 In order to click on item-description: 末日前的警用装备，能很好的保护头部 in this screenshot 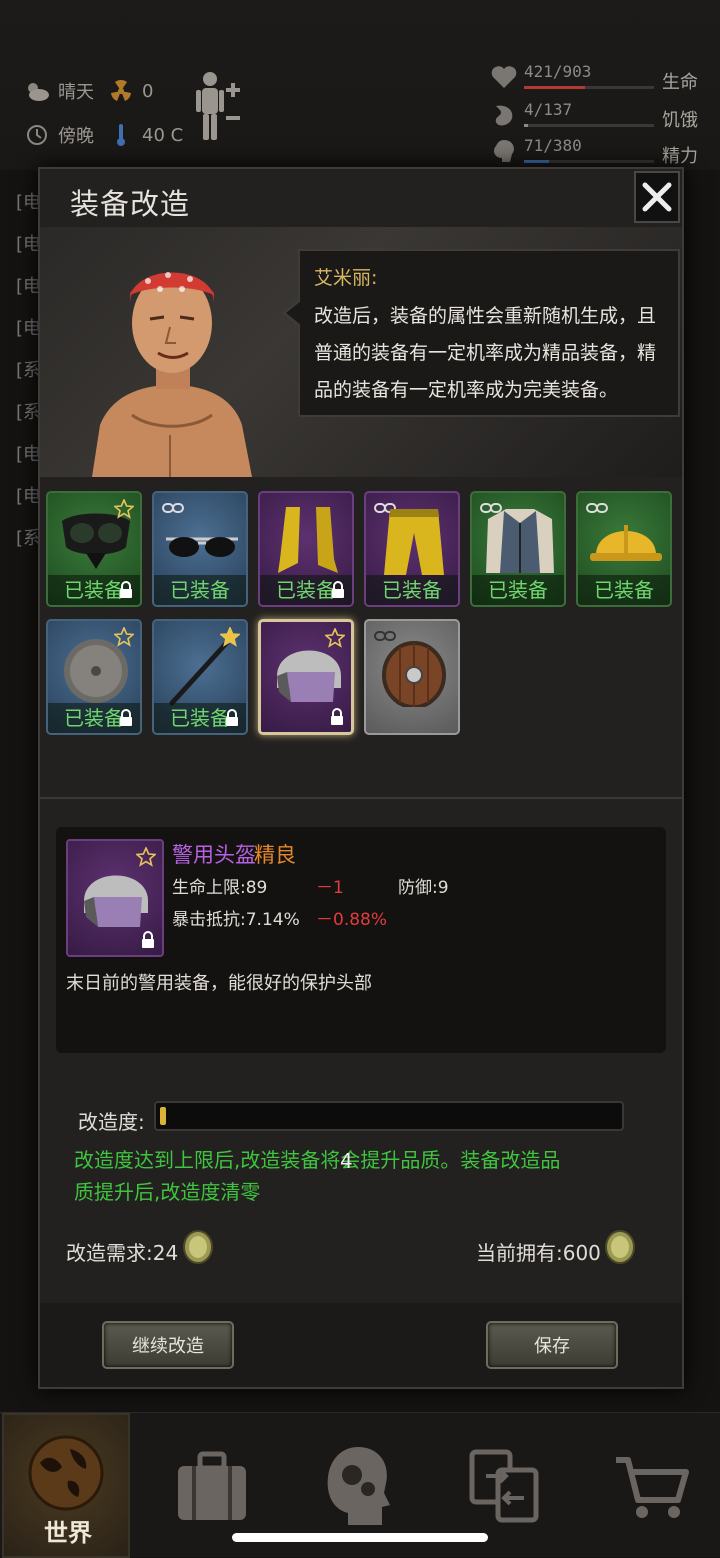, I will do `click(219, 983)`.